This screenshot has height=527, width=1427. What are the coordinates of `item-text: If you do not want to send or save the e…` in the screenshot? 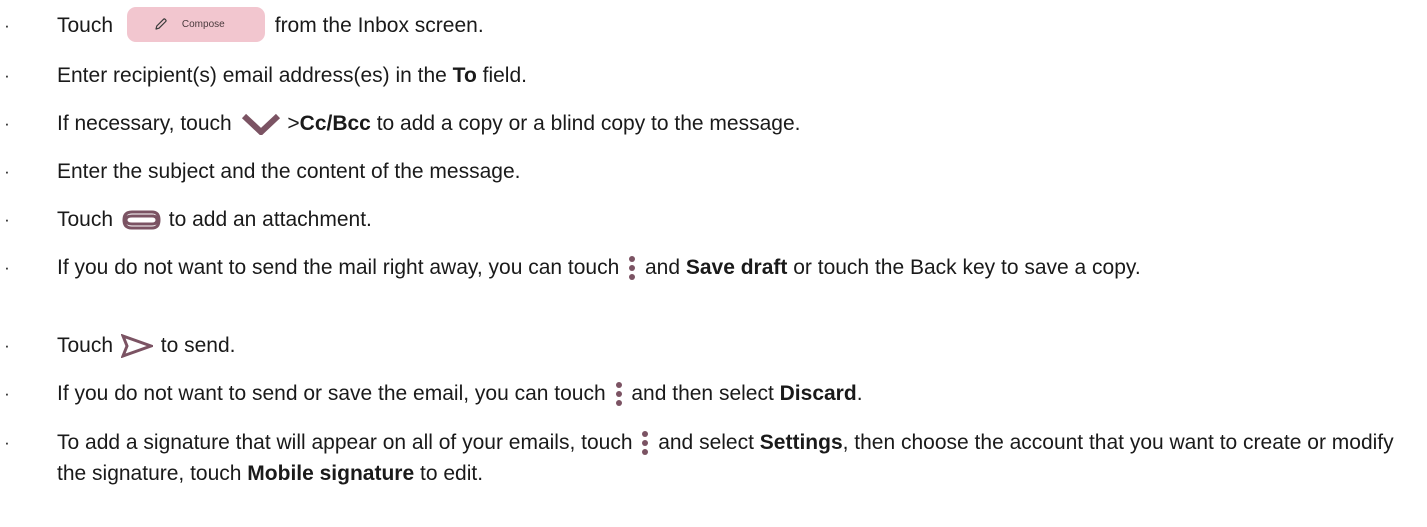 It's located at (734, 393).